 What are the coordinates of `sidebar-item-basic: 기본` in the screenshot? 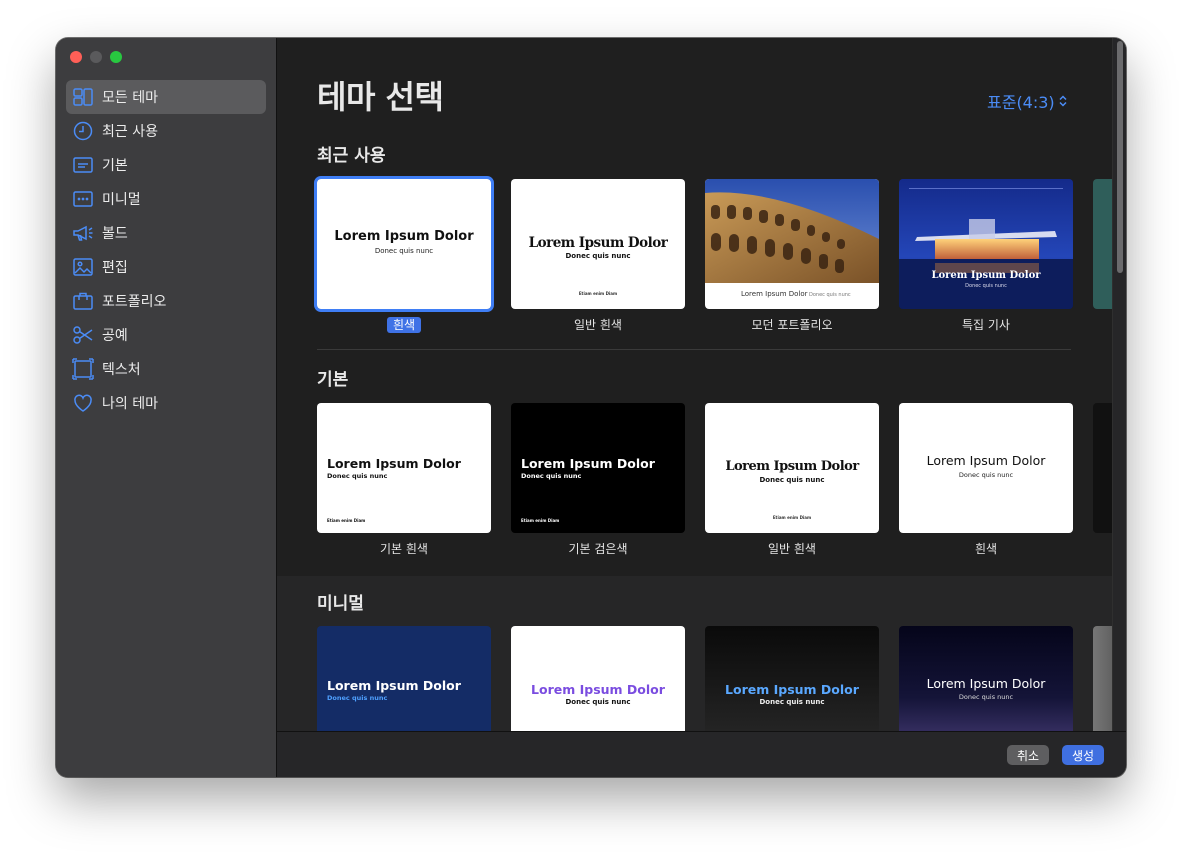 It's located at (166, 165).